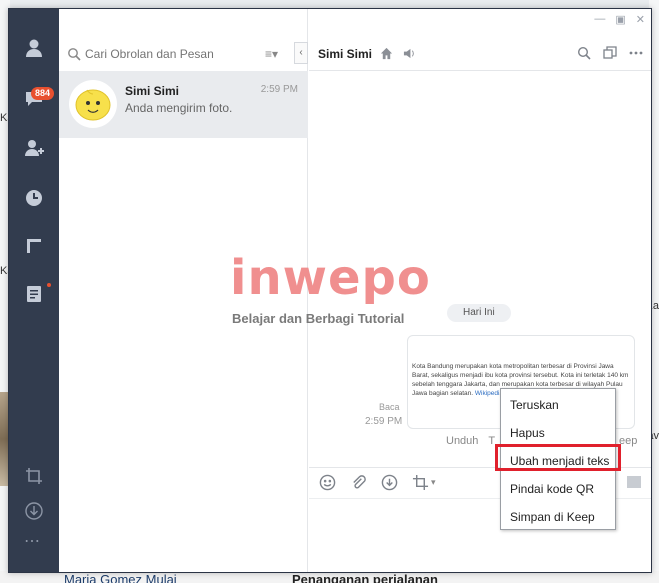 The width and height of the screenshot is (659, 583). What do you see at coordinates (558, 517) in the screenshot?
I see `menu-item-save-keep: Simpan di Keep` at bounding box center [558, 517].